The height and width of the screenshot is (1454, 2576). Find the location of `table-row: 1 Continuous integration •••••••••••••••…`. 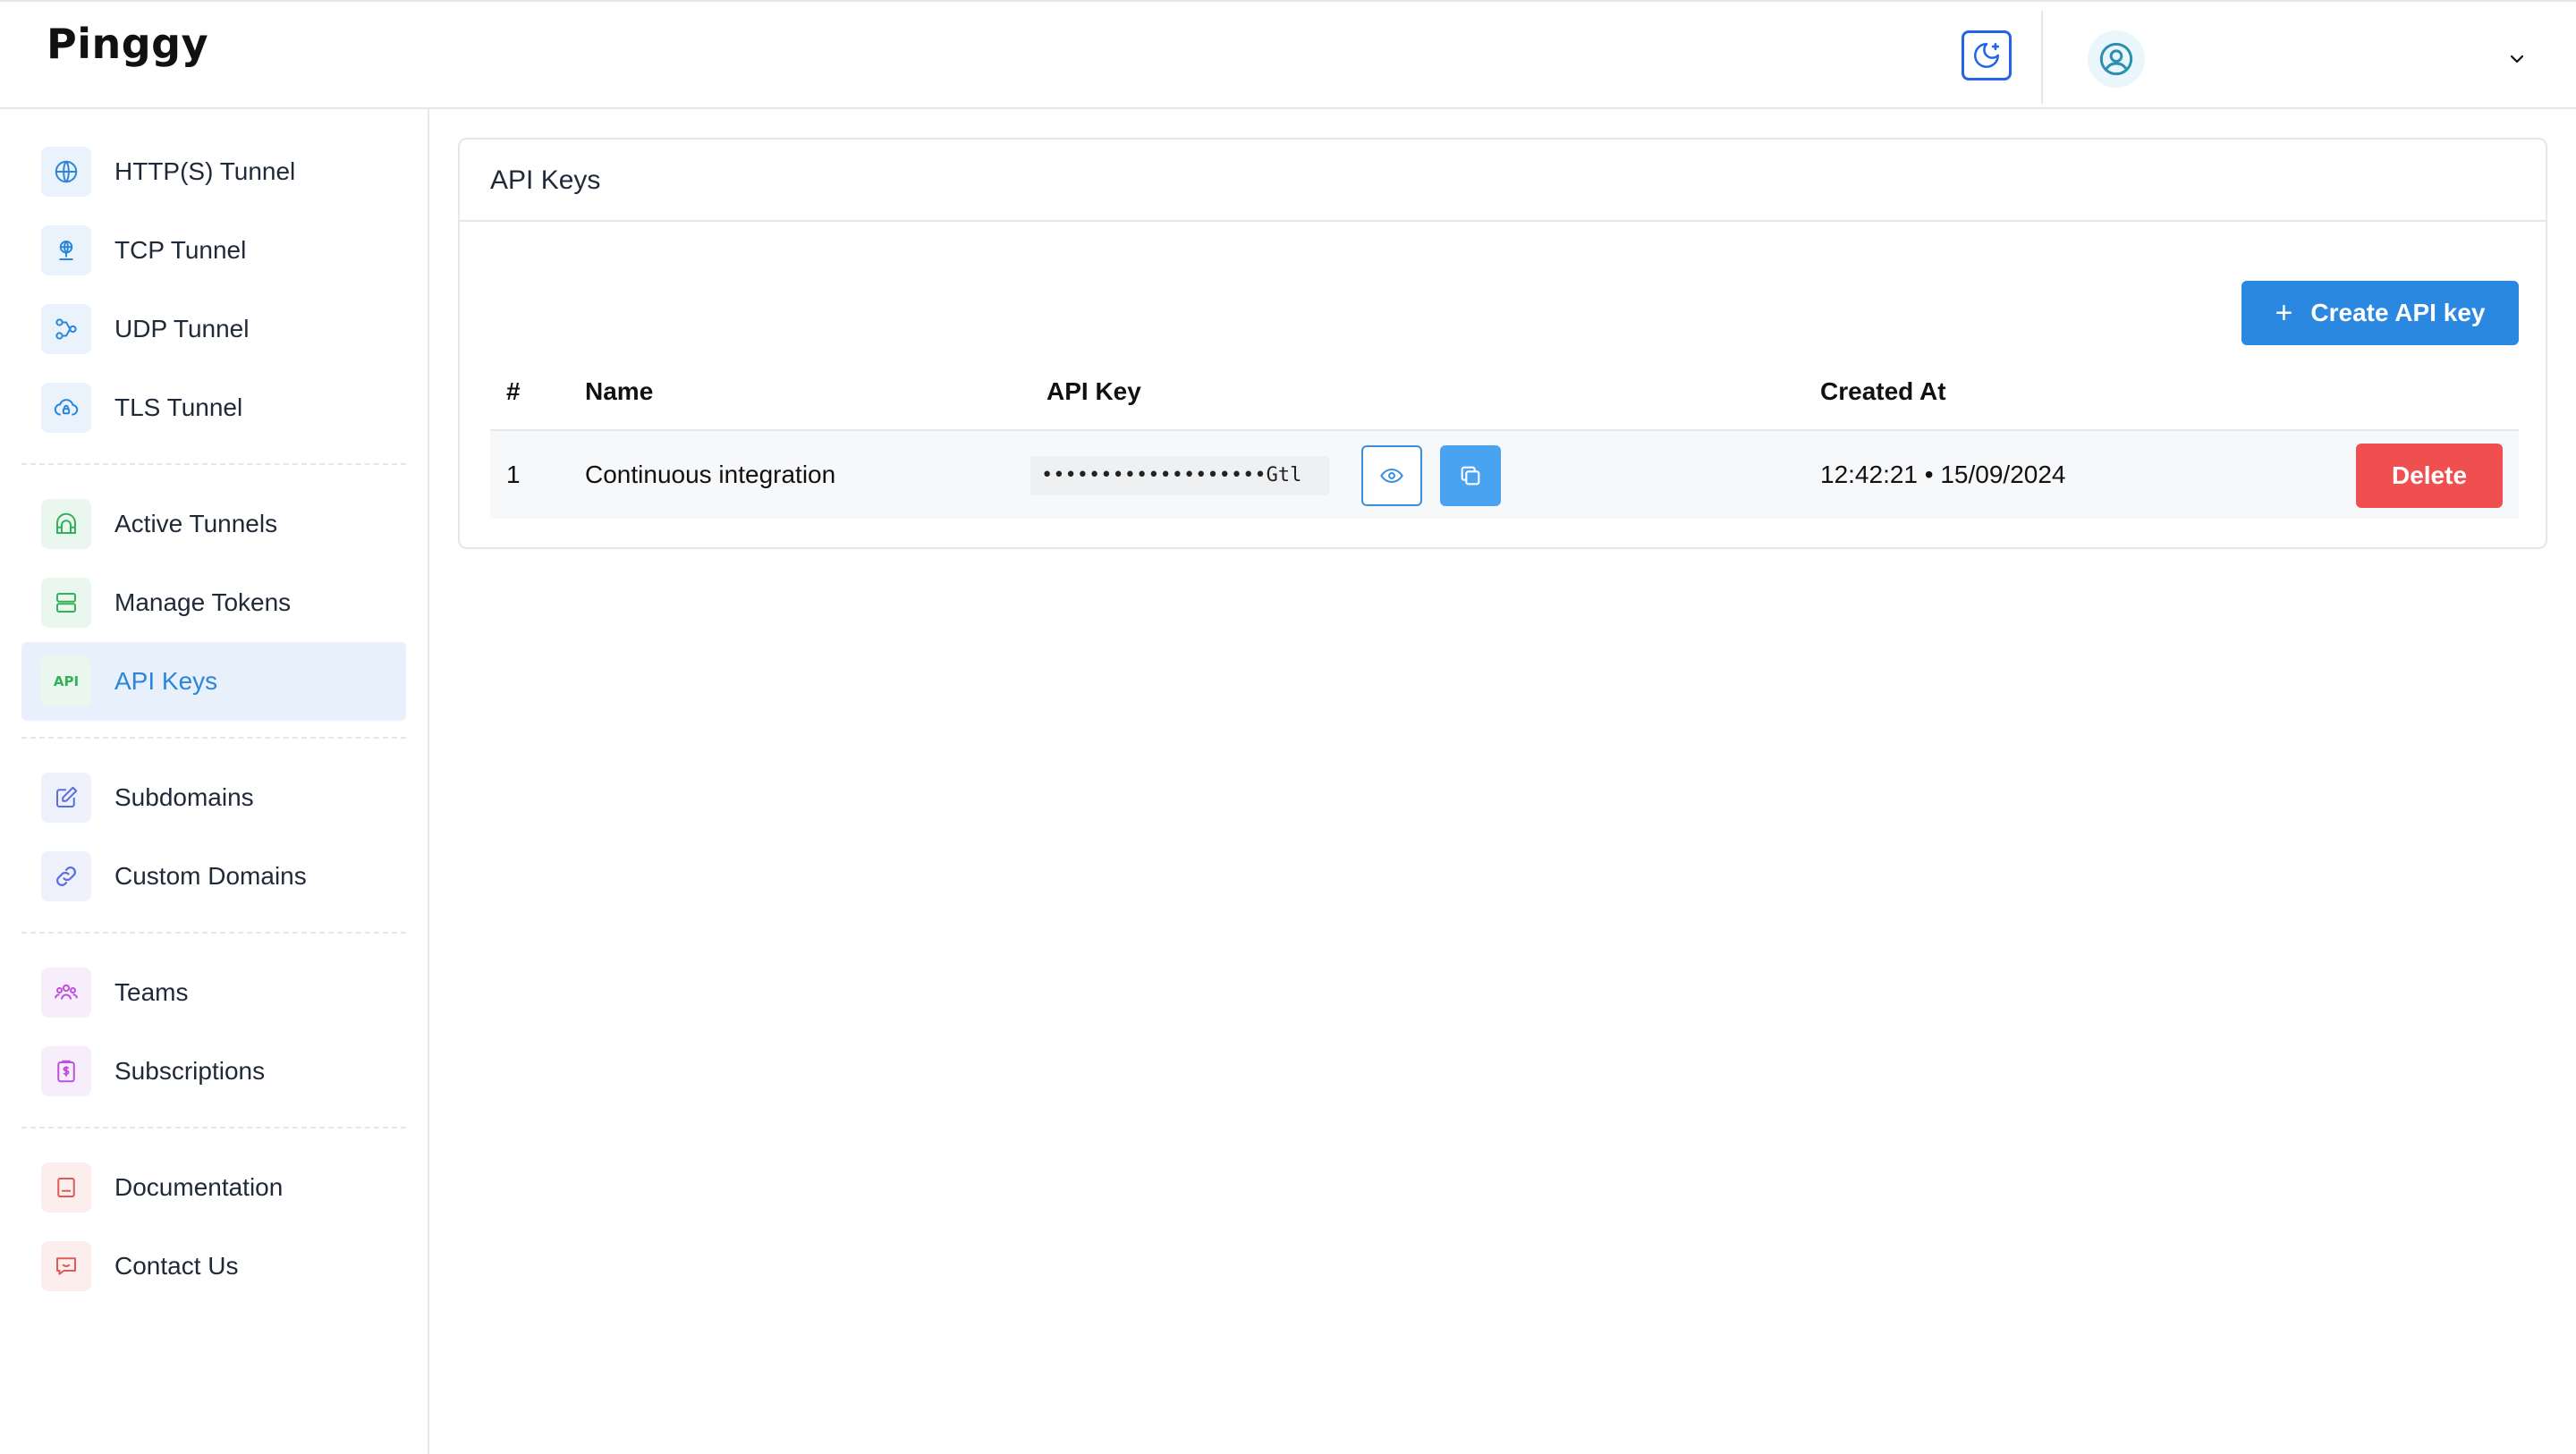

table-row: 1 Continuous integration •••••••••••••••… is located at coordinates (1504, 475).